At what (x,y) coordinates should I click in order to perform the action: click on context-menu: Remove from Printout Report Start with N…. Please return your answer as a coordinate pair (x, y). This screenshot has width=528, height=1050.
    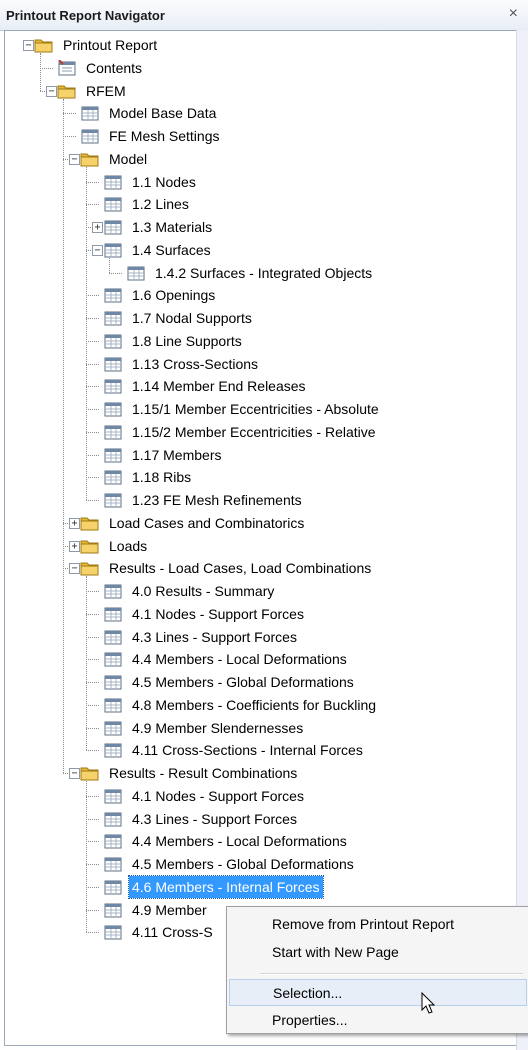
    Looking at the image, I should click on (377, 970).